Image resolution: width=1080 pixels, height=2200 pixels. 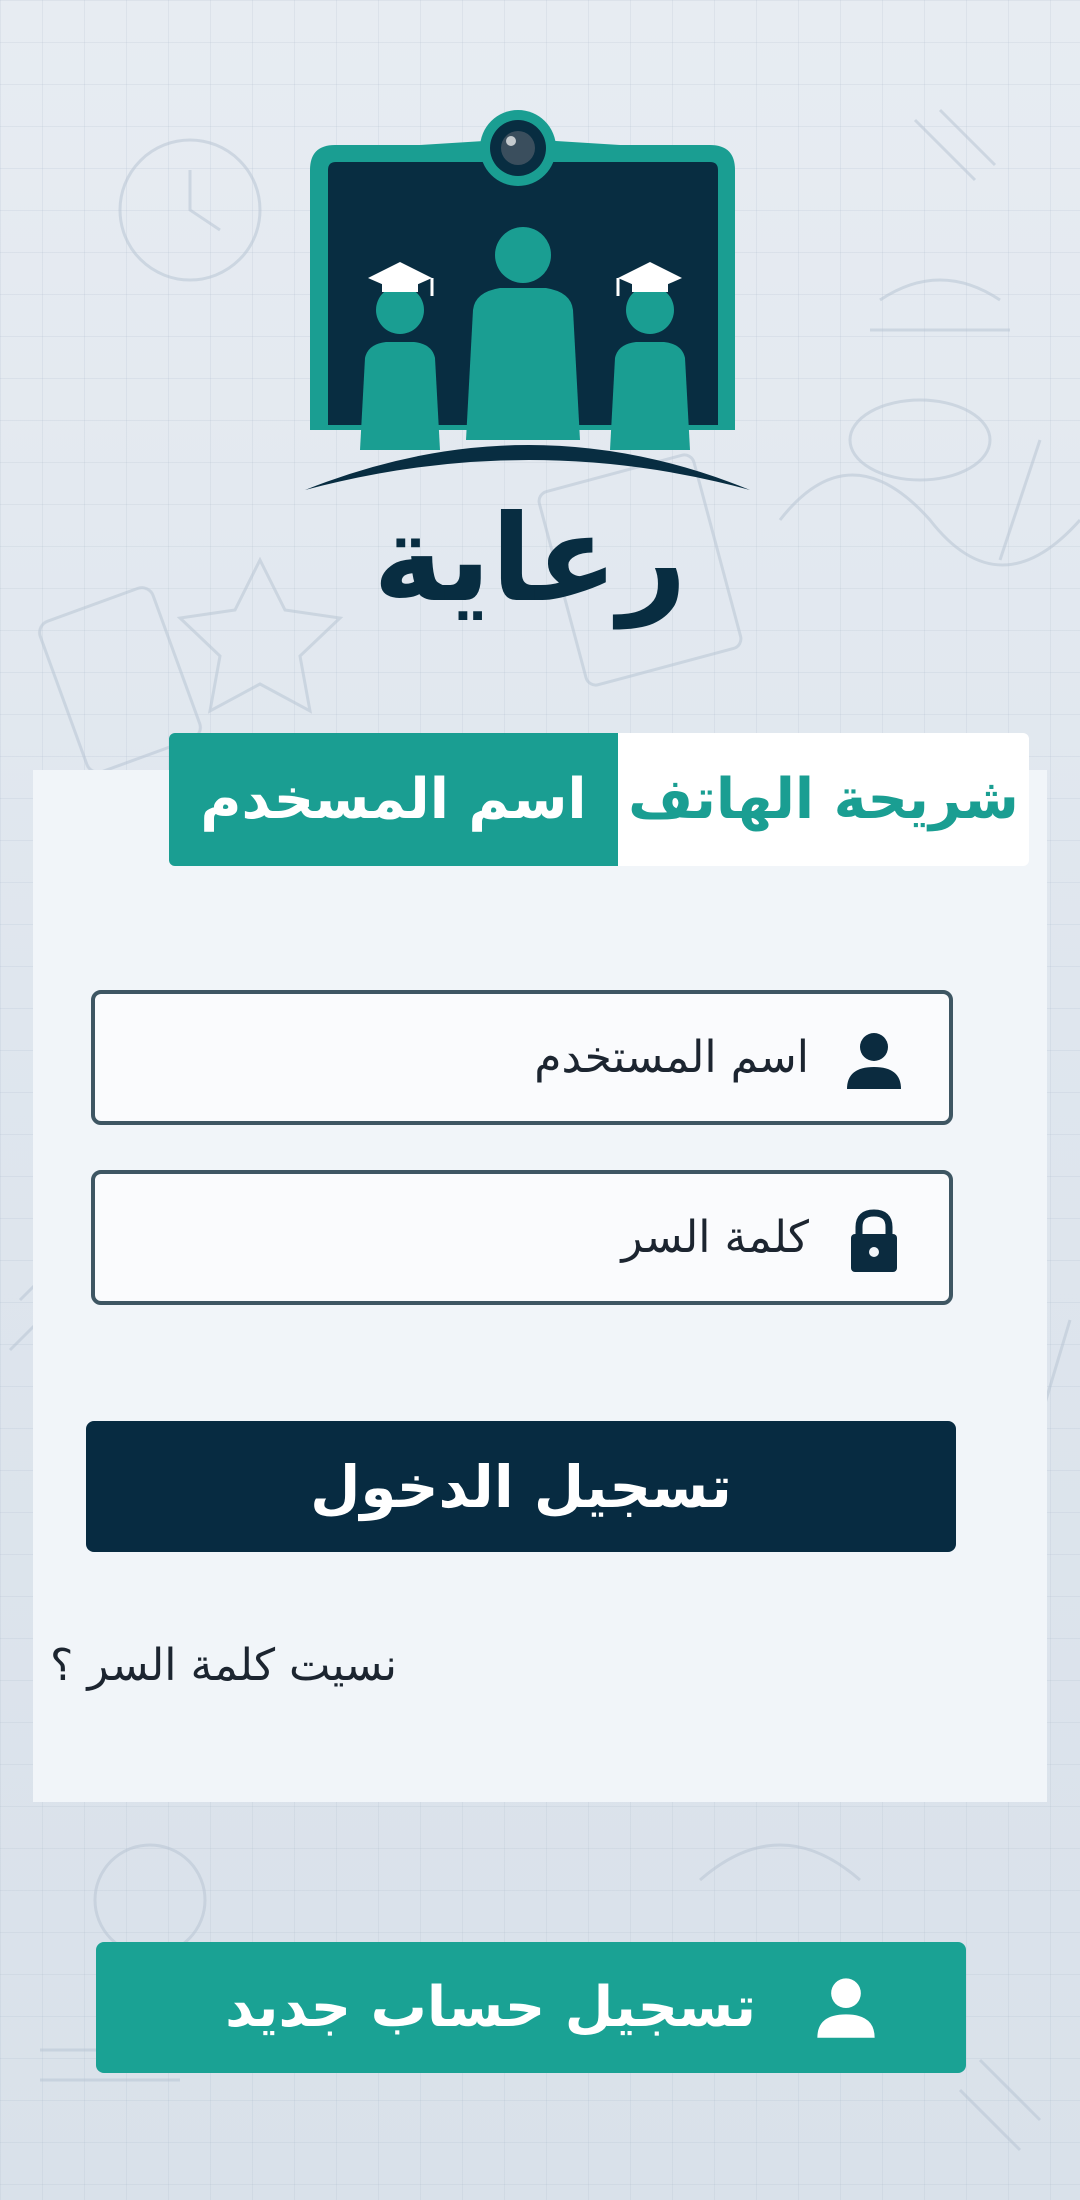 I want to click on username-input, so click(x=479, y=1057).